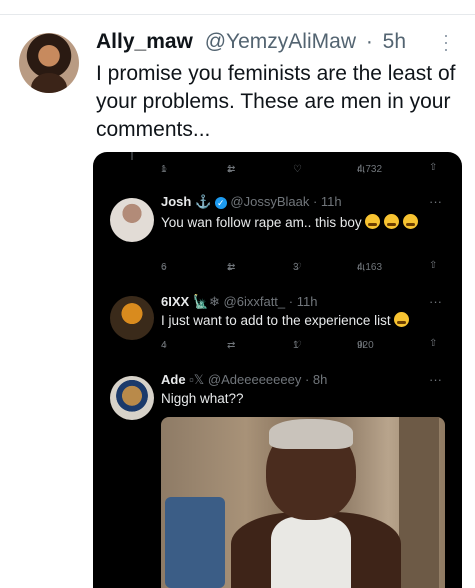 The image size is (475, 588). What do you see at coordinates (280, 41) in the screenshot?
I see `author-handle: @YemzyAliMaw` at bounding box center [280, 41].